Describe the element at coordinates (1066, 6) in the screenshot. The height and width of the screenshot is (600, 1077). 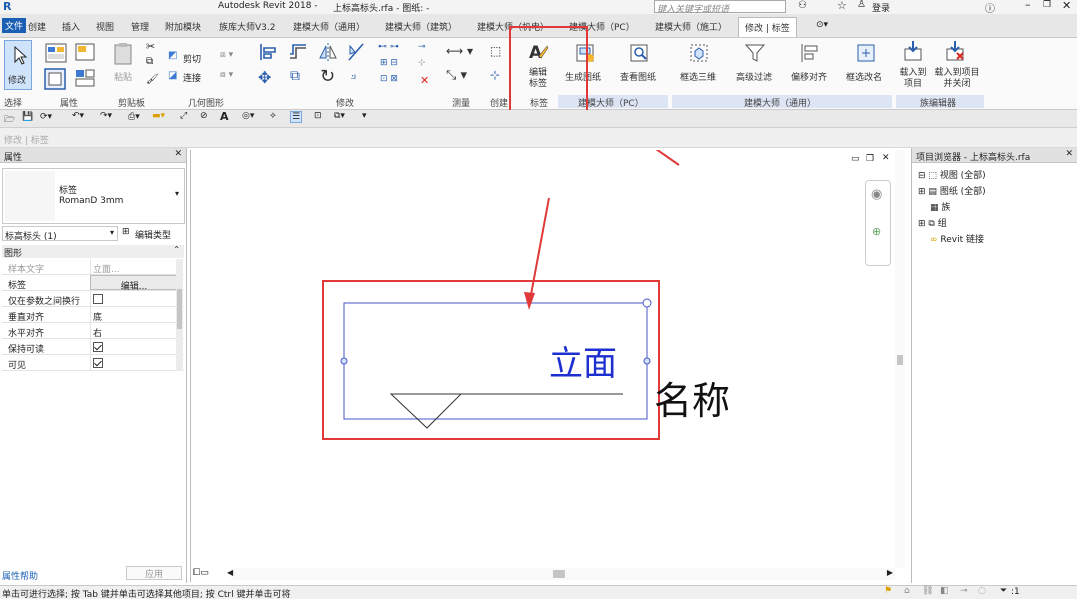
I see `close-icon: ✕` at that location.